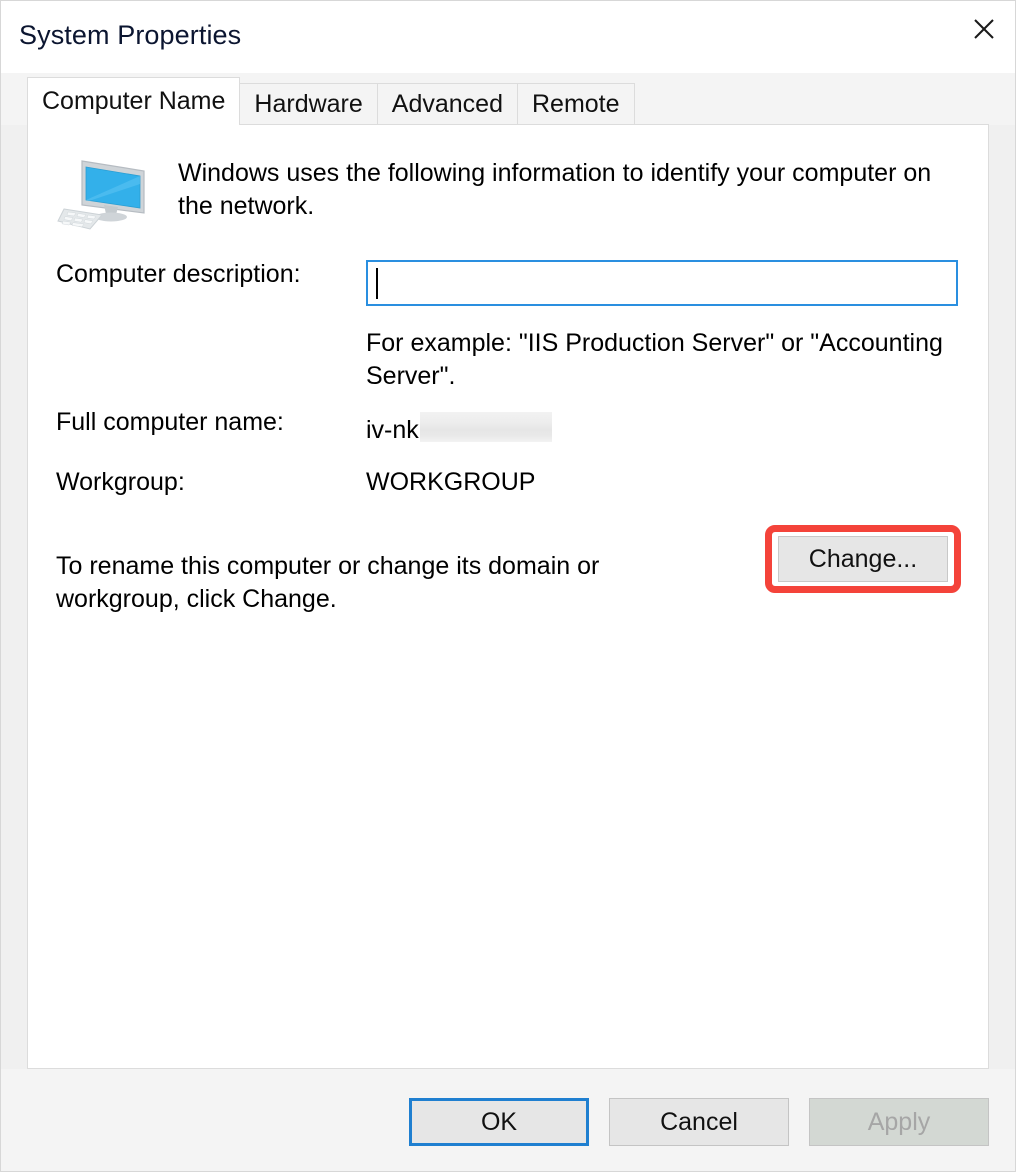 The width and height of the screenshot is (1016, 1172). What do you see at coordinates (899, 1122) in the screenshot?
I see `apply-button: Apply` at bounding box center [899, 1122].